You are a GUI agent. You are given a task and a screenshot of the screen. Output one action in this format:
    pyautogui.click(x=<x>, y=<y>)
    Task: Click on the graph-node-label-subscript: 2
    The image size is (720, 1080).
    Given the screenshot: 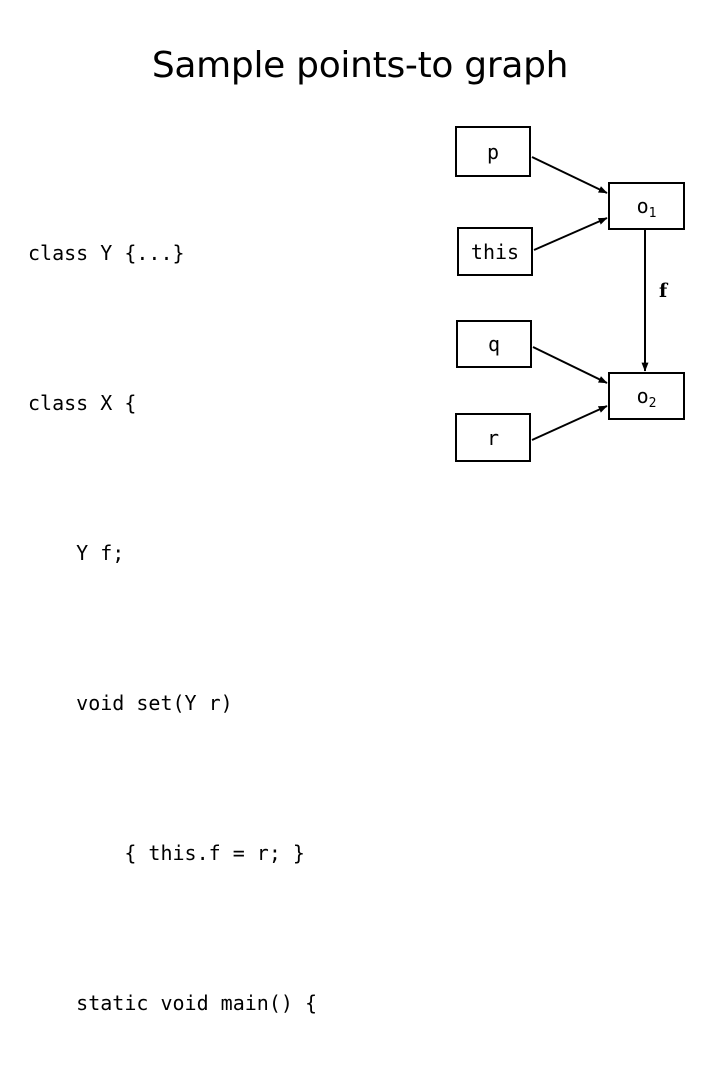 What is the action you would take?
    pyautogui.click(x=652, y=403)
    